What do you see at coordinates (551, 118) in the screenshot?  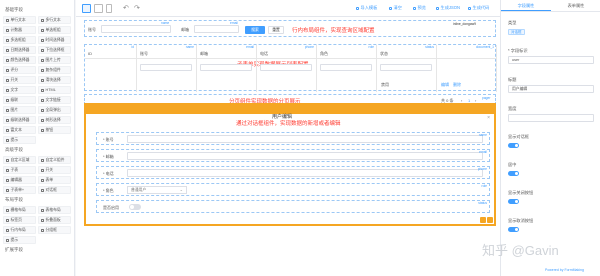 I see `width-input` at bounding box center [551, 118].